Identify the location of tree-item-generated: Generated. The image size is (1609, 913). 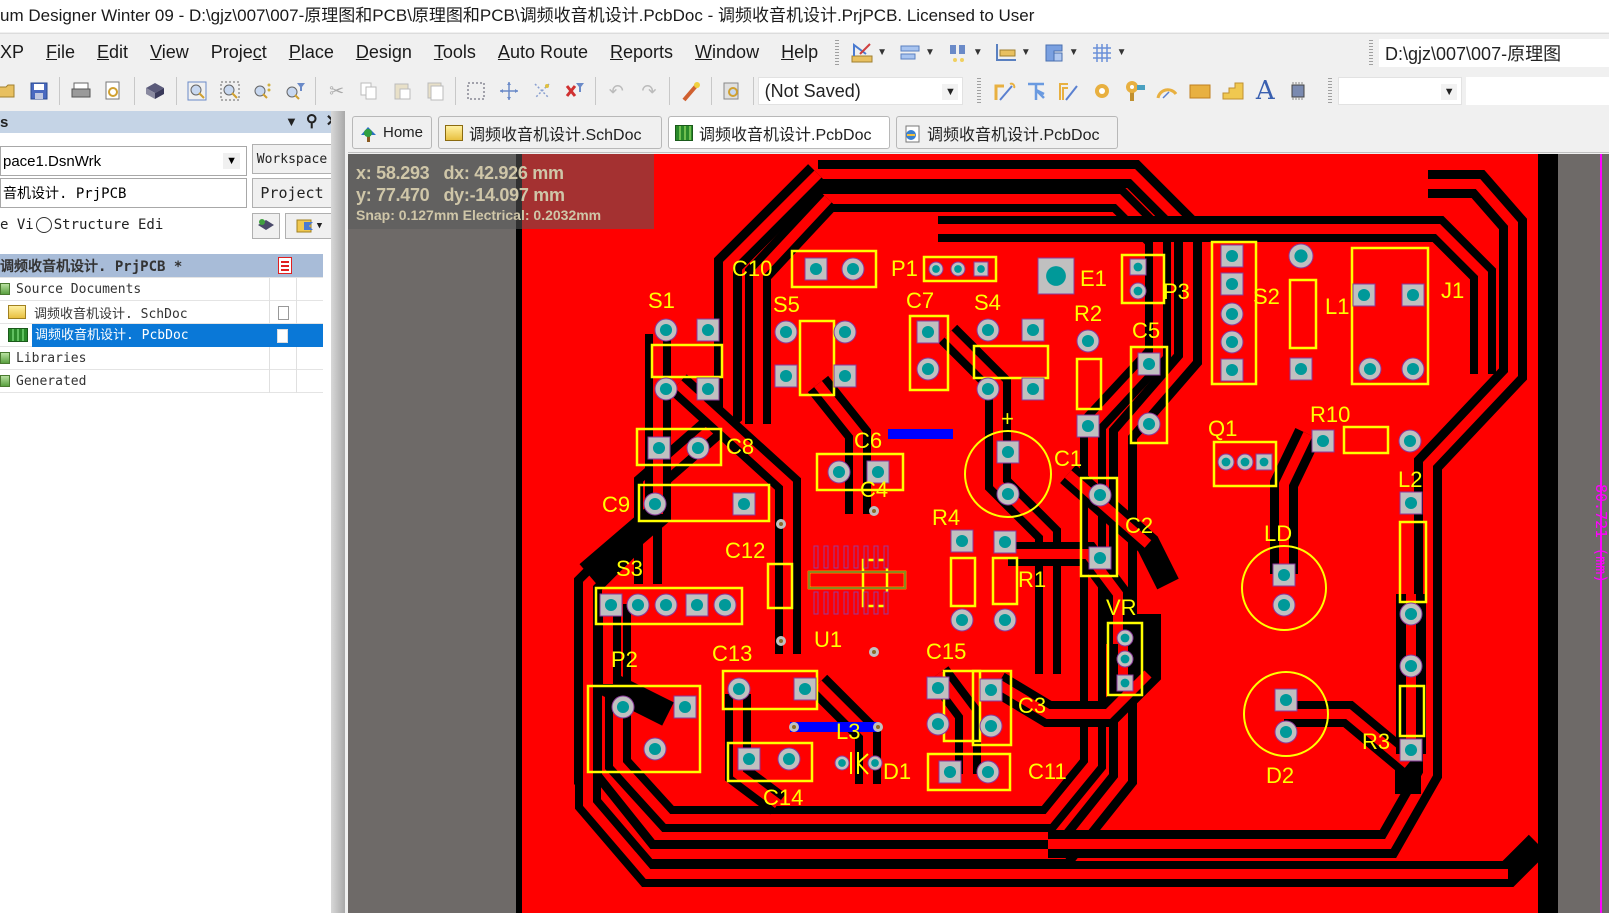
(161, 381).